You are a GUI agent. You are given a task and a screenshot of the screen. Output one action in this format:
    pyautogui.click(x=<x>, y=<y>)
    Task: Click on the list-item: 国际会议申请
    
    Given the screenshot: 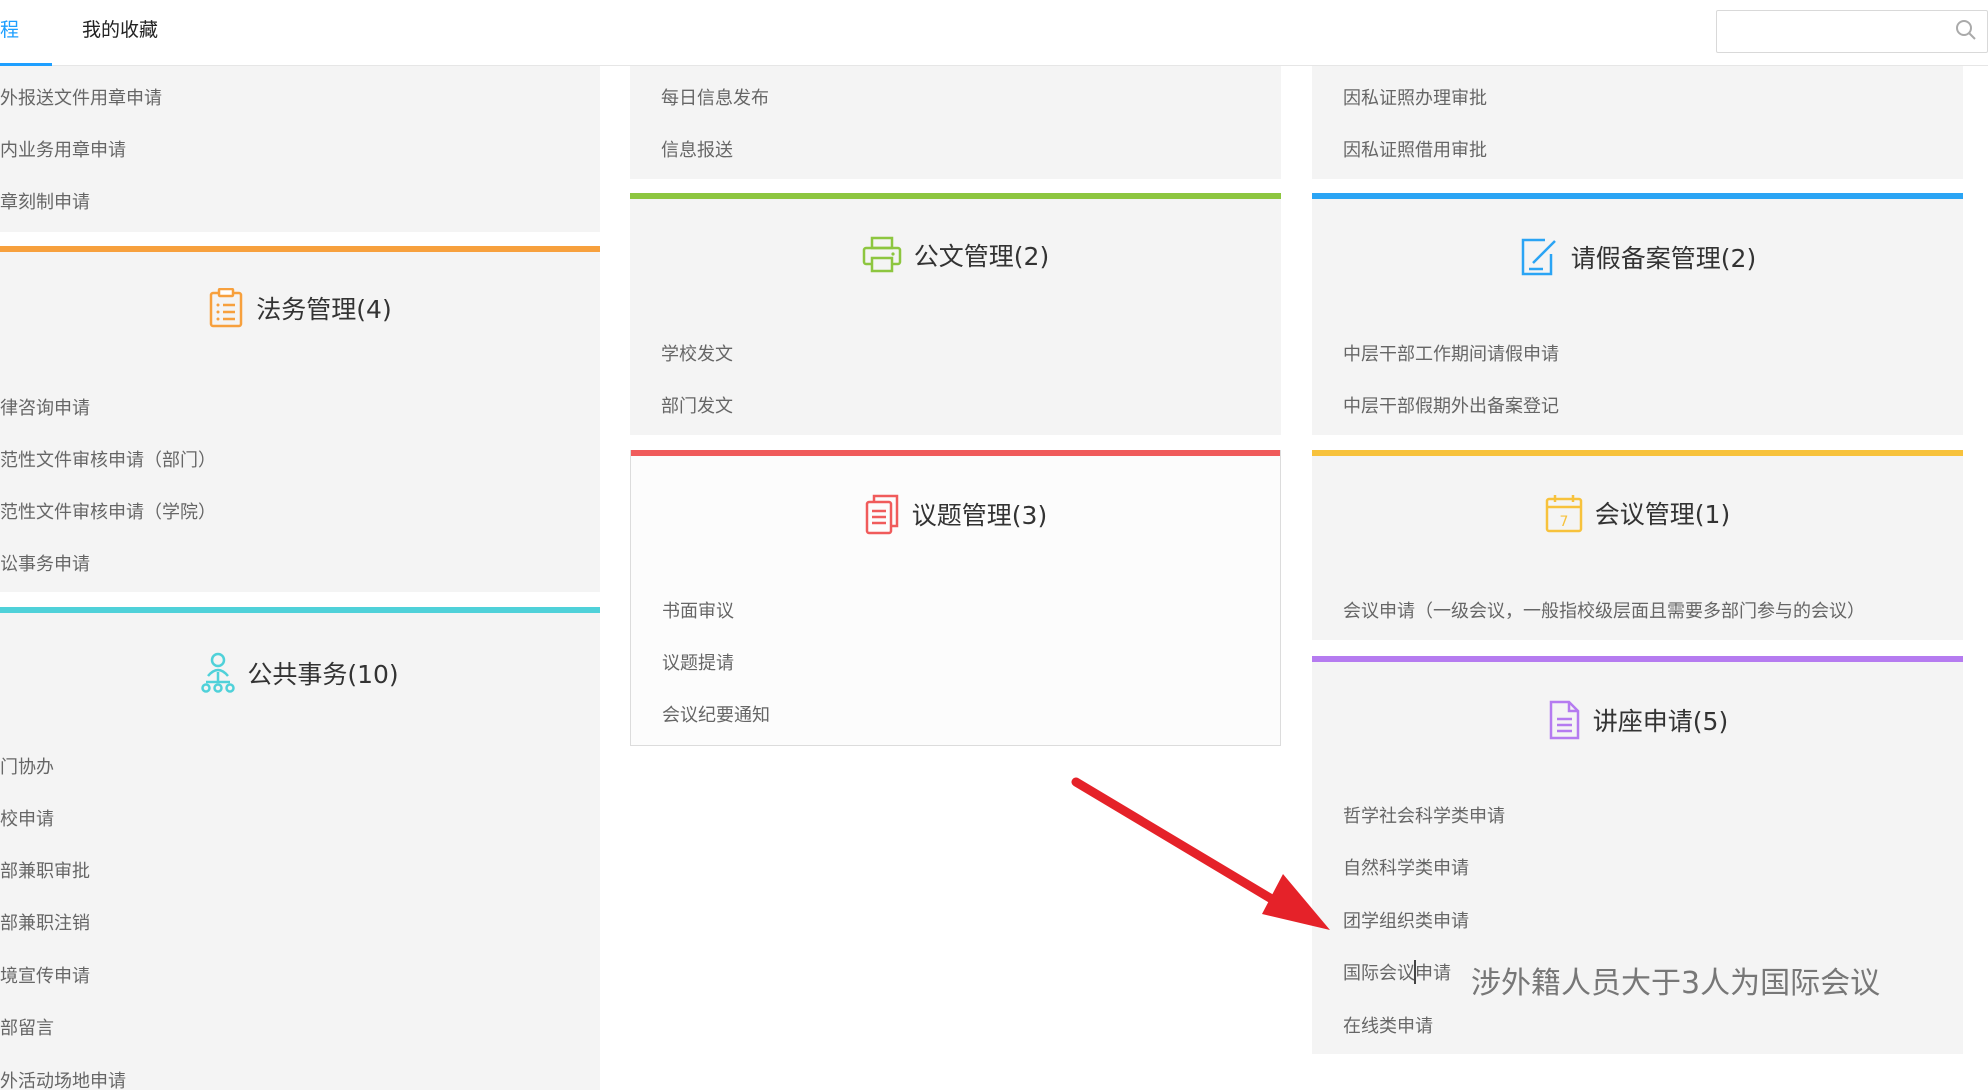 What is the action you would take?
    pyautogui.click(x=1397, y=972)
    